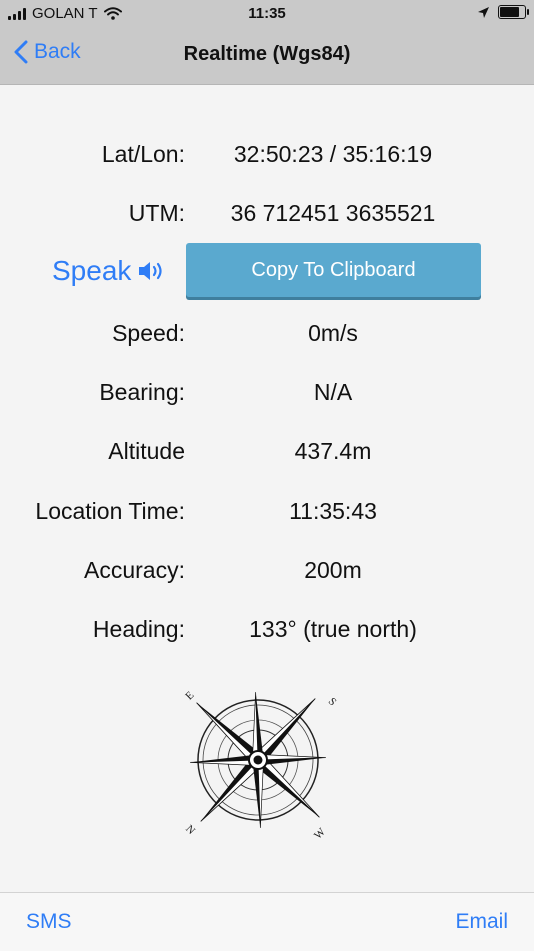 The width and height of the screenshot is (534, 951). I want to click on nav-bar: Back Realtime (Wgs84), so click(267, 56).